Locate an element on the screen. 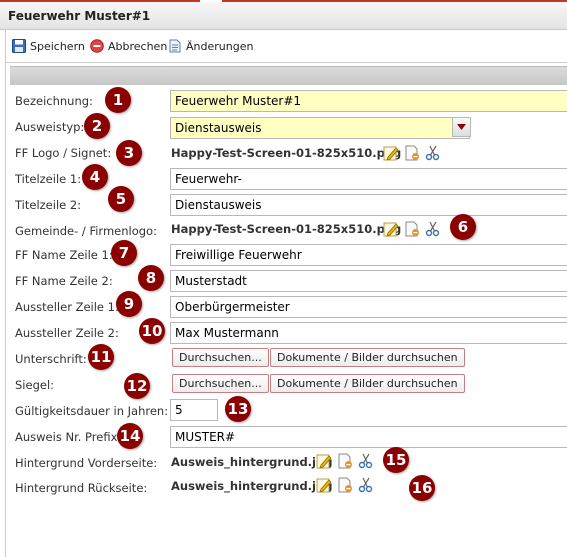 Image resolution: width=567 pixels, height=557 pixels. gemeinde-logo-label: Gemeinde- / Firmenlogo: is located at coordinates (86, 231).